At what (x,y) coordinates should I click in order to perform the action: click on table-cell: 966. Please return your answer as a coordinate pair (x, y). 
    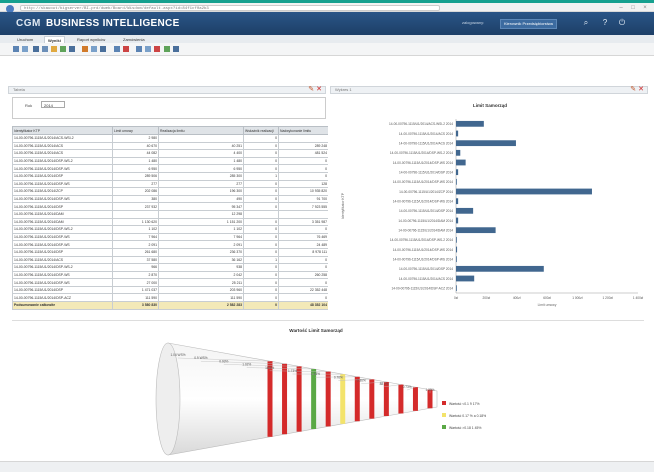
    Looking at the image, I should click on (136, 268).